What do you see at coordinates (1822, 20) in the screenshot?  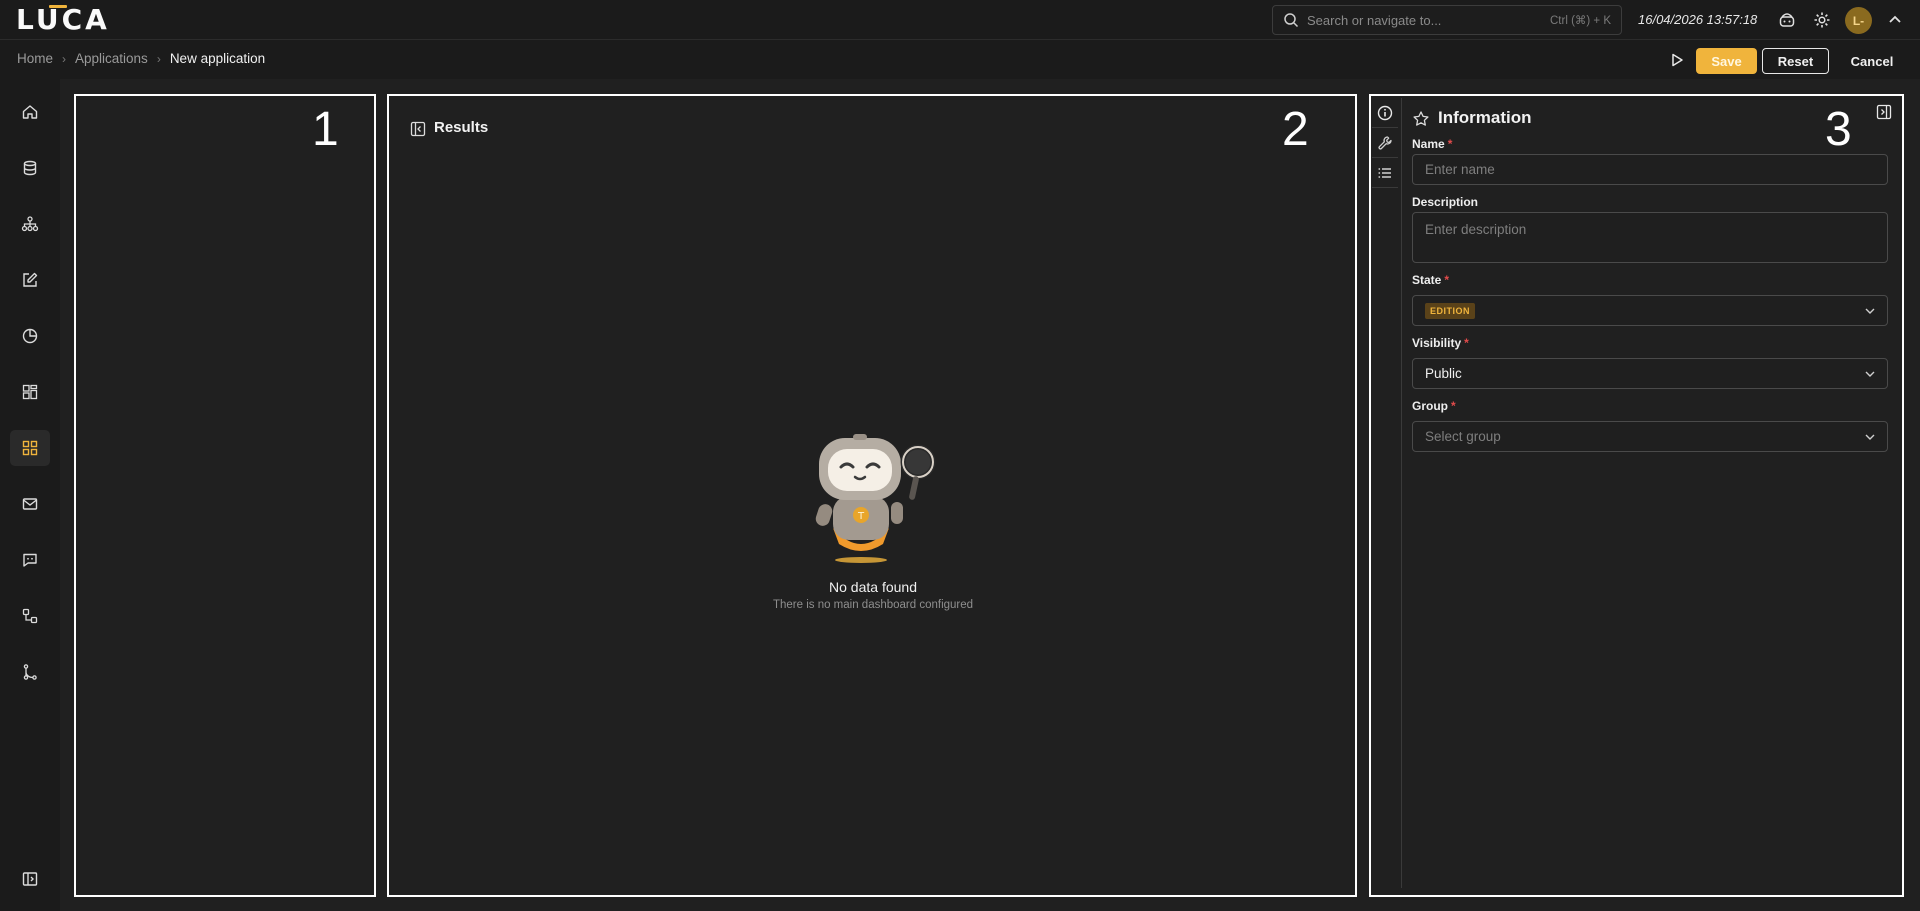 I see `gear-icon` at bounding box center [1822, 20].